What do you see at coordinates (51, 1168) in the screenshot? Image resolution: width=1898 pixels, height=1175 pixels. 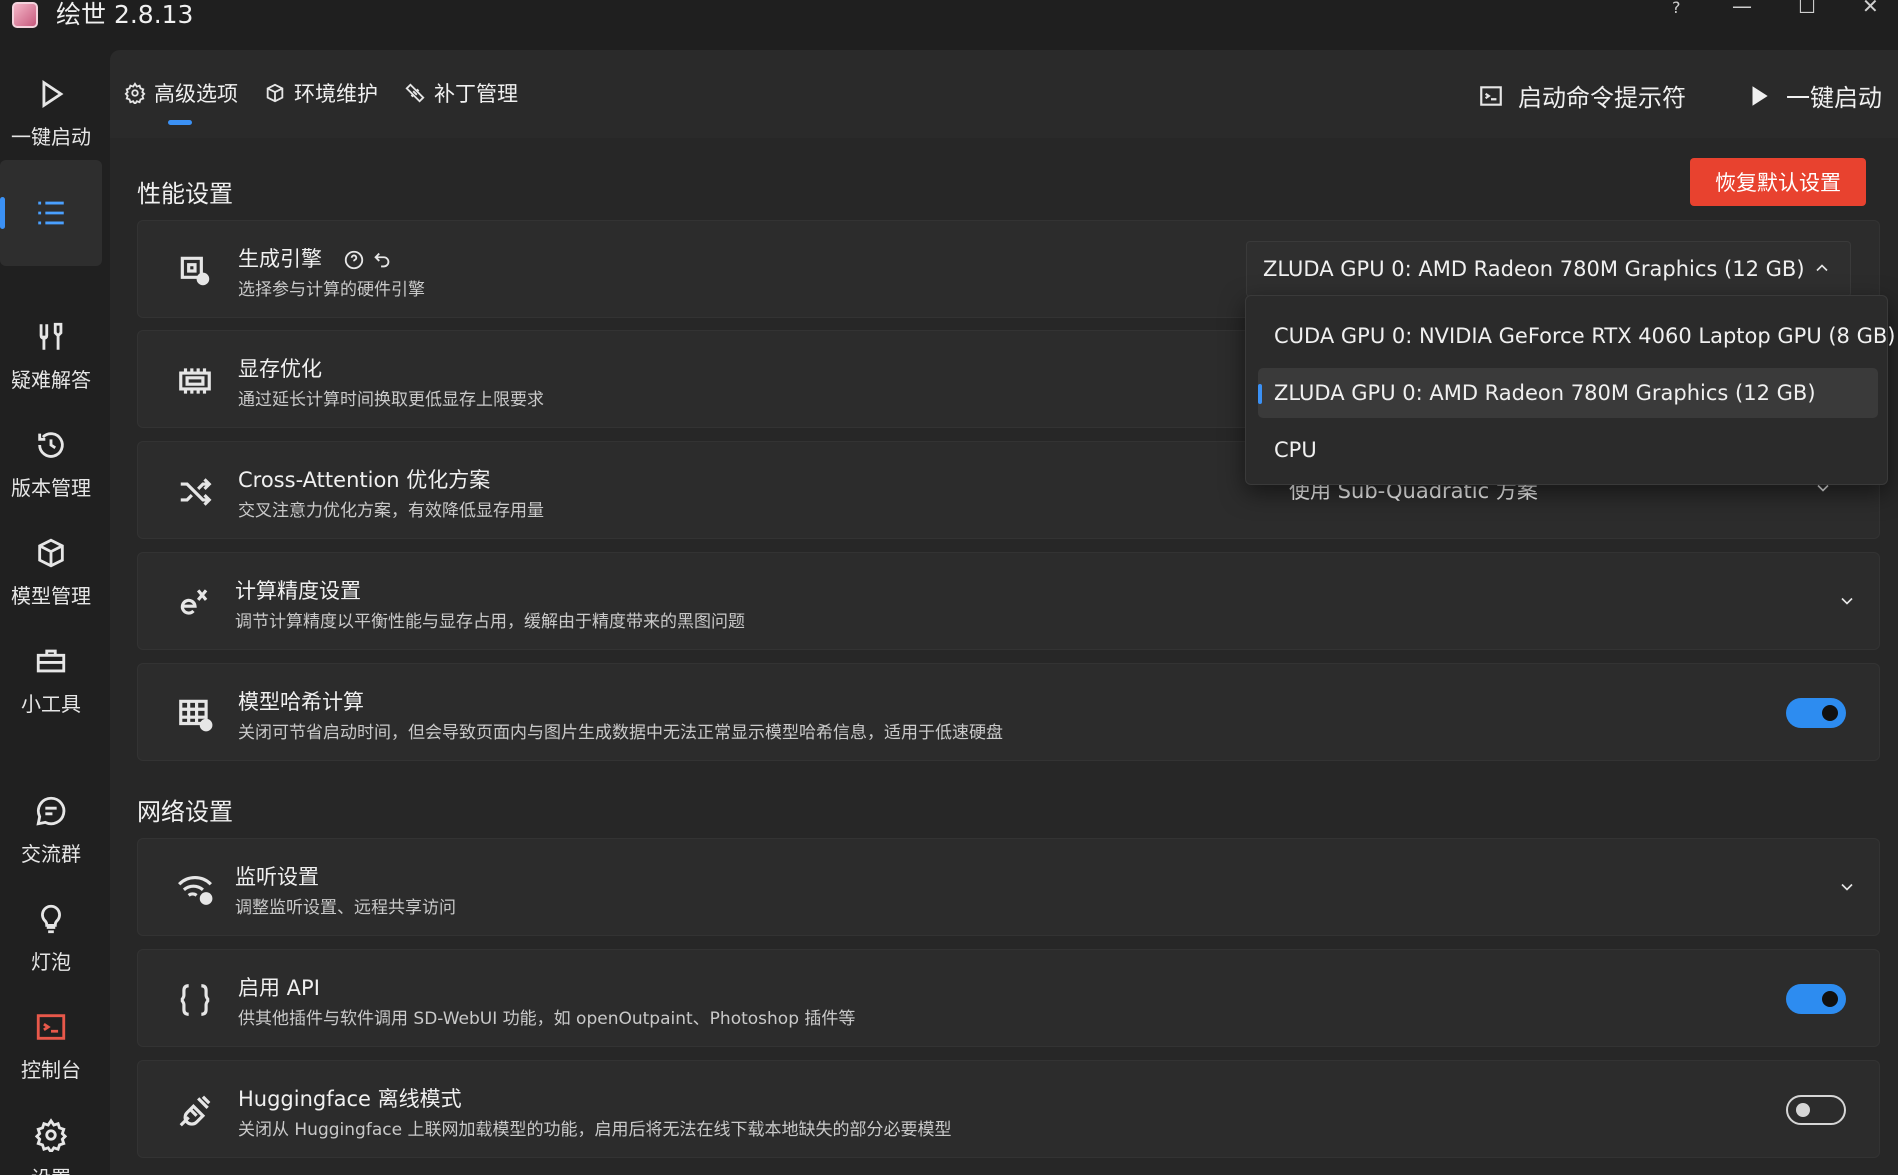 I see `sidebar-item-label: 设置` at bounding box center [51, 1168].